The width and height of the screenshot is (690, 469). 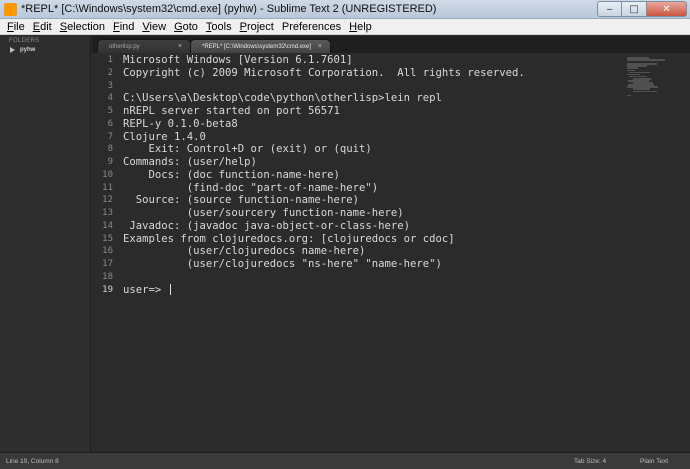 I want to click on menu-label: oto, so click(x=190, y=26).